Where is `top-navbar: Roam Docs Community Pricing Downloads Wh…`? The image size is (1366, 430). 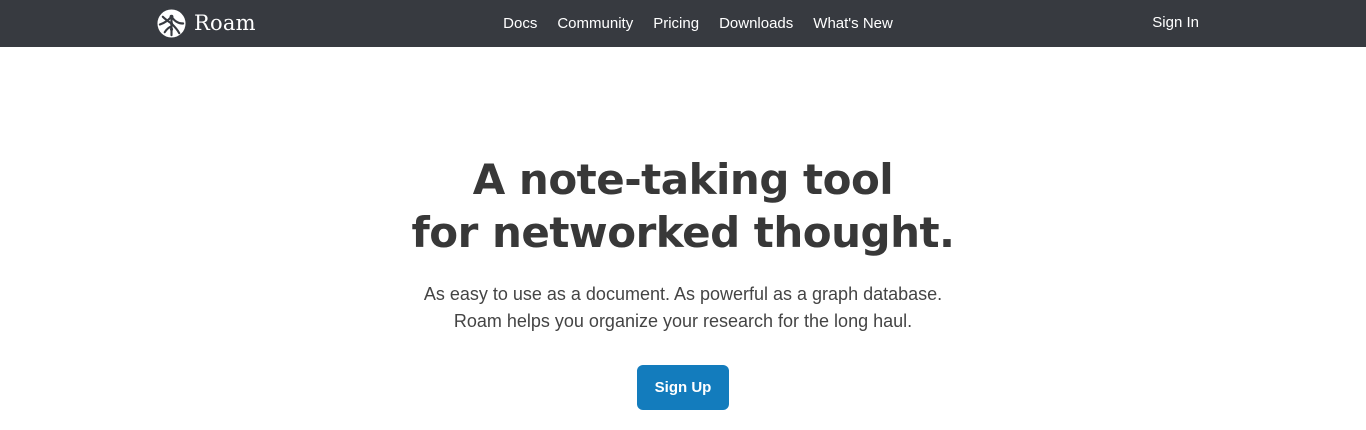
top-navbar: Roam Docs Community Pricing Downloads Wh… is located at coordinates (683, 23).